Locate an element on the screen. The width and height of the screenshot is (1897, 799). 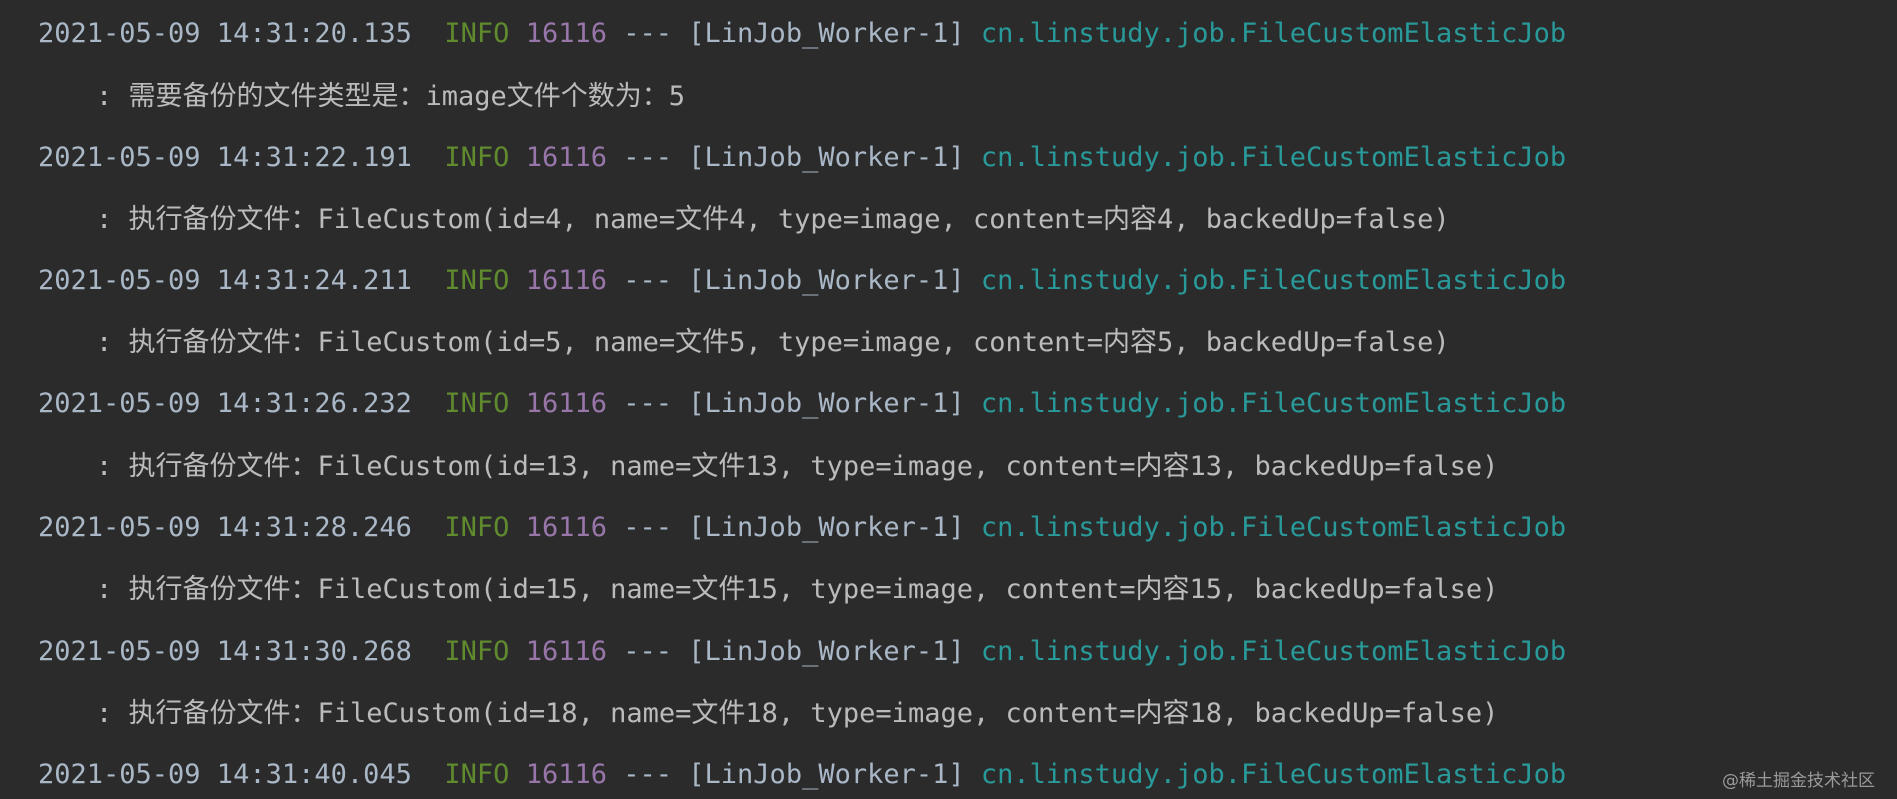
log-timestamp: 2021-05-09 14:31:28.246 is located at coordinates (225, 527).